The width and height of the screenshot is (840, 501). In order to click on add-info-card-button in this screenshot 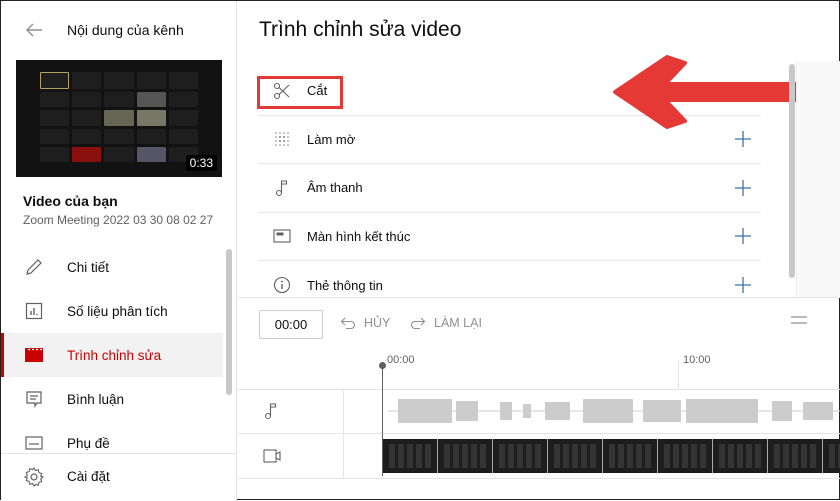, I will do `click(743, 285)`.